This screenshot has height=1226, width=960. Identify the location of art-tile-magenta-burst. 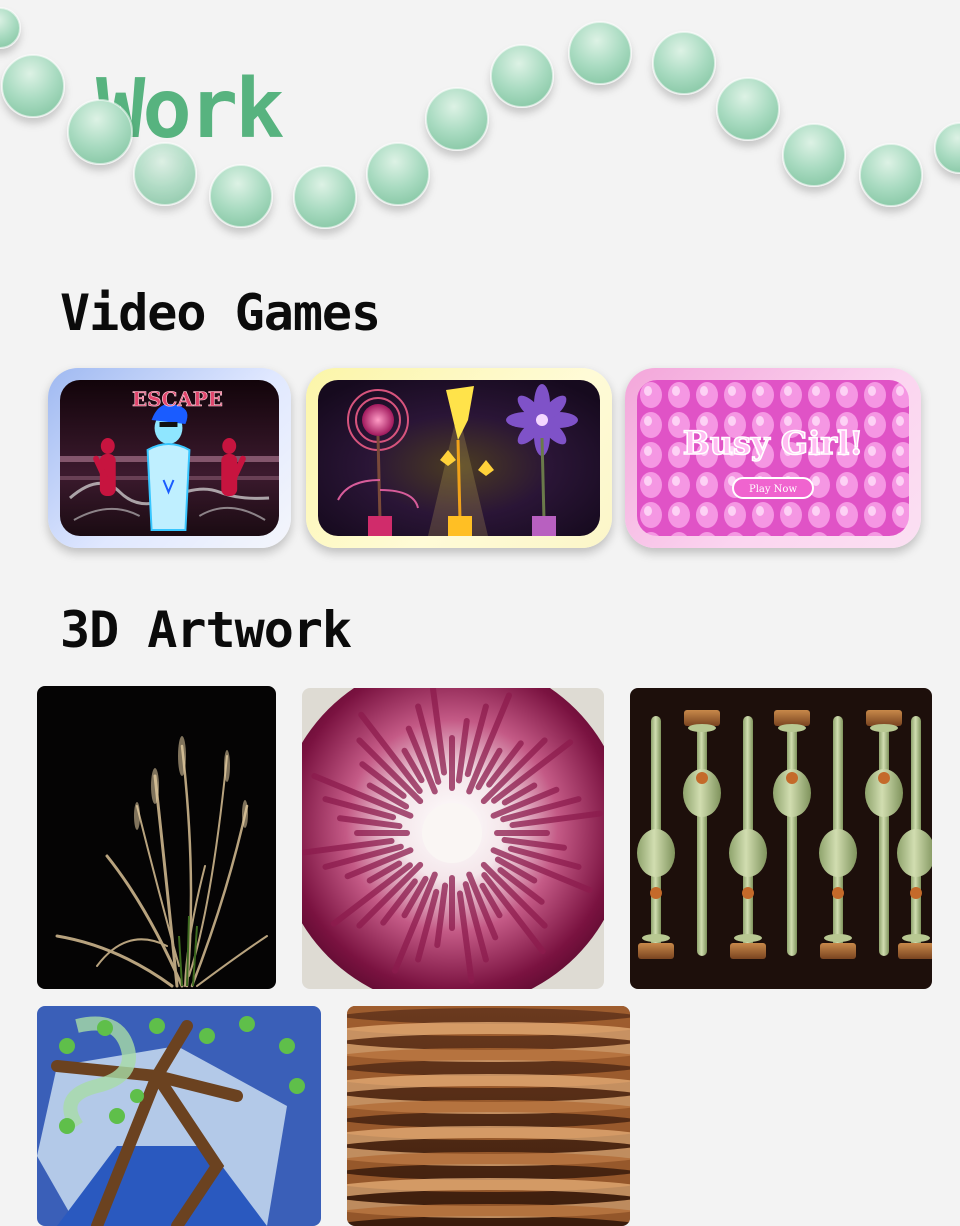
(453, 838).